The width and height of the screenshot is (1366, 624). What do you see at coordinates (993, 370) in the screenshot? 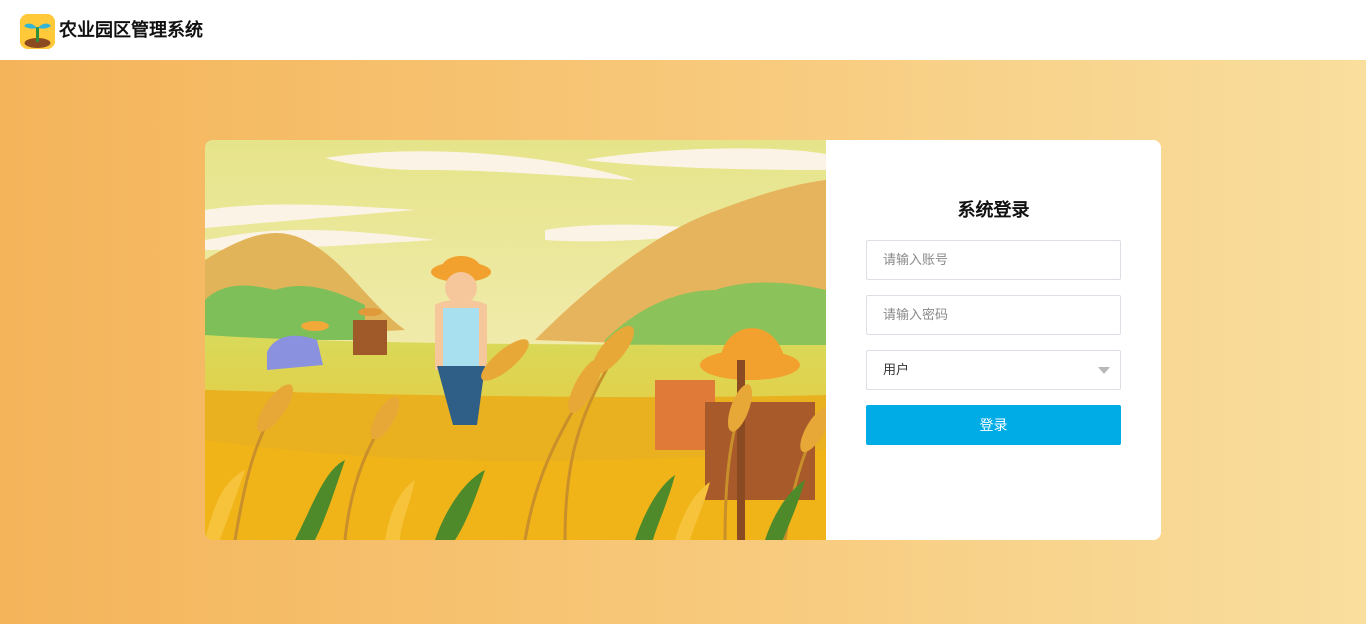
I see `role-select: 用户` at bounding box center [993, 370].